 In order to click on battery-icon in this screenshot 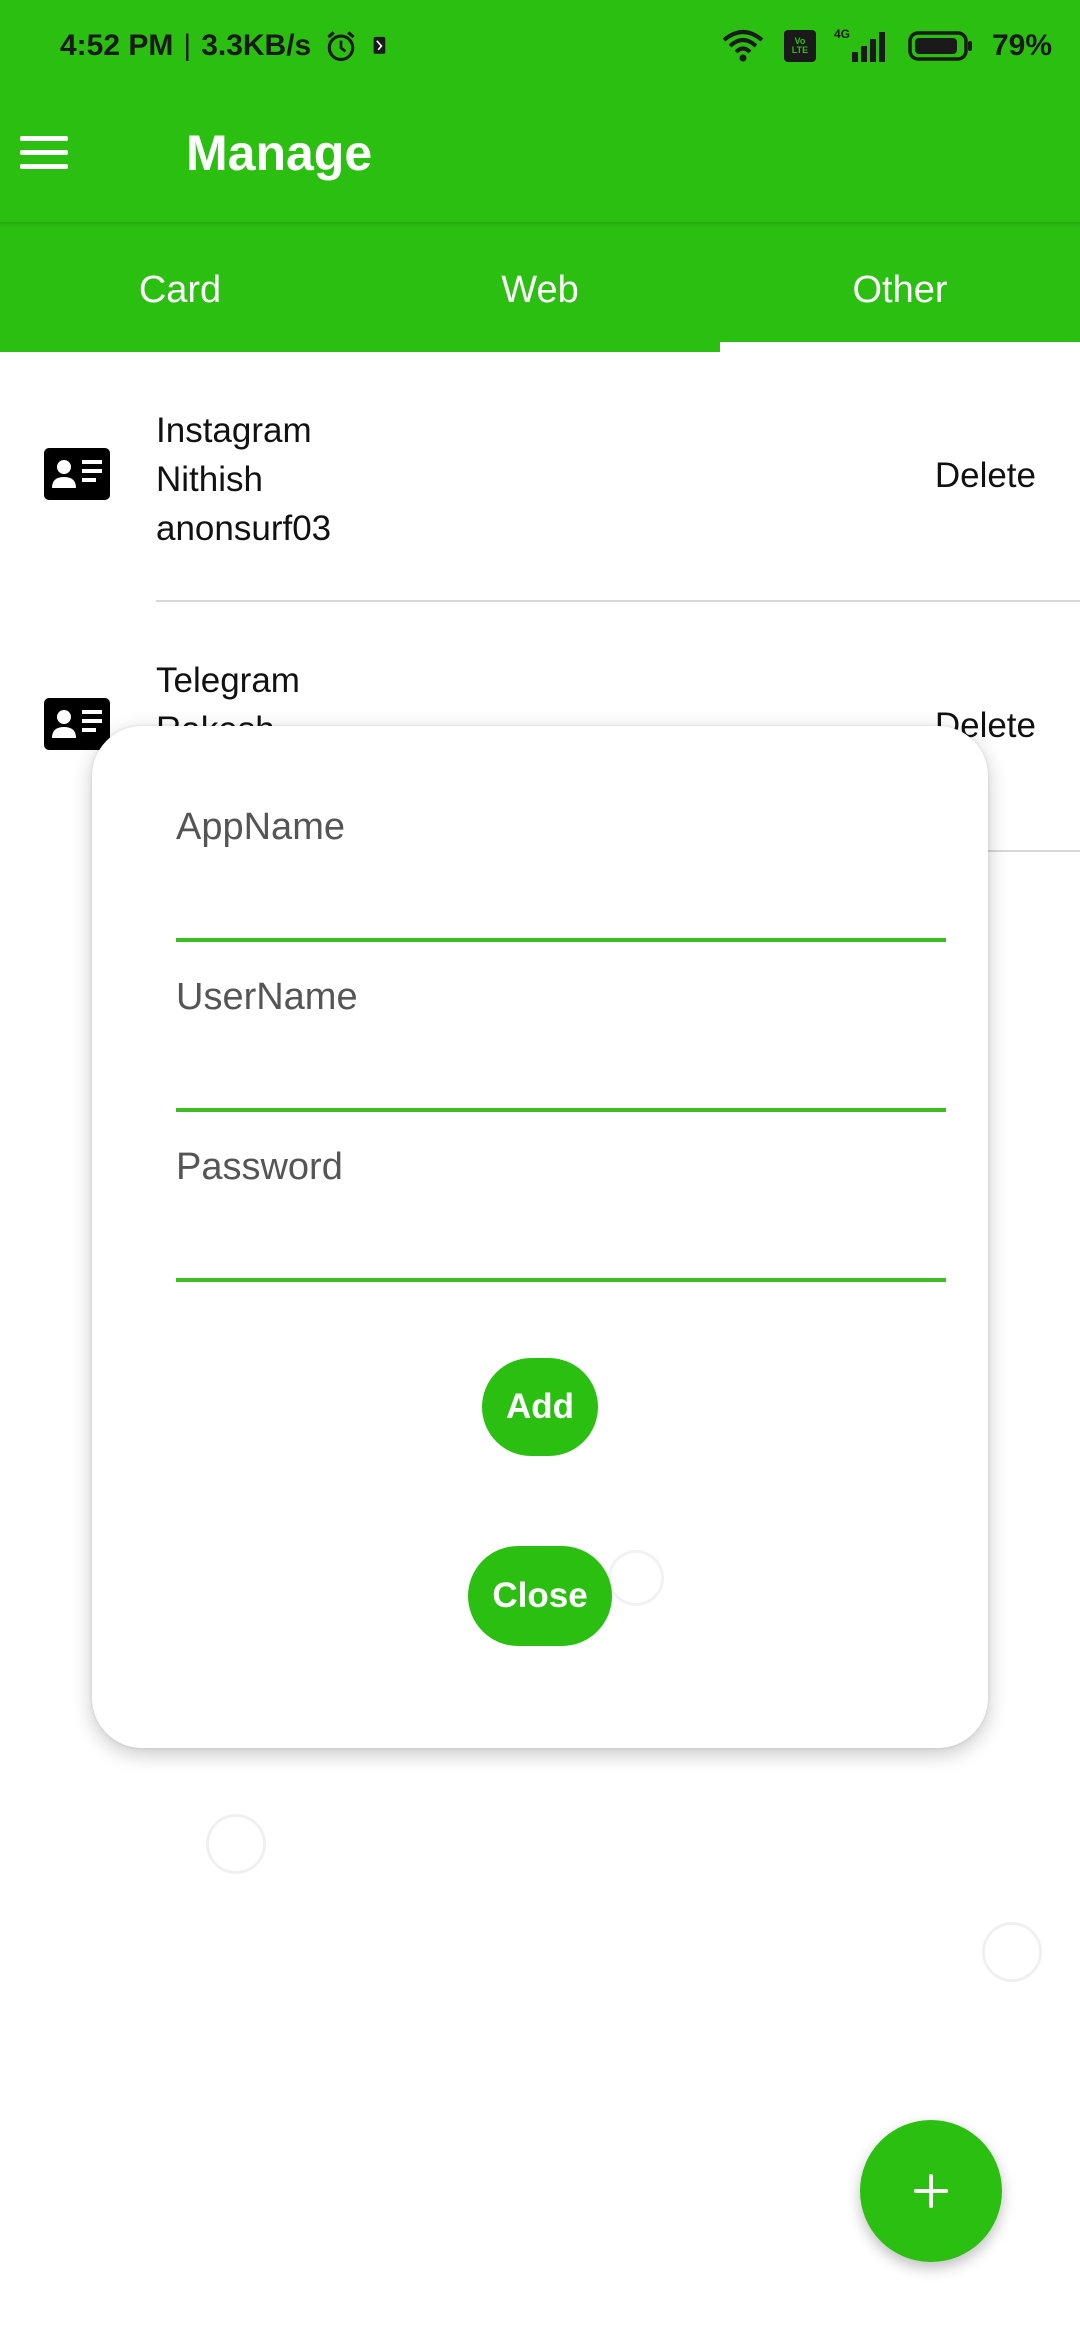, I will do `click(940, 46)`.